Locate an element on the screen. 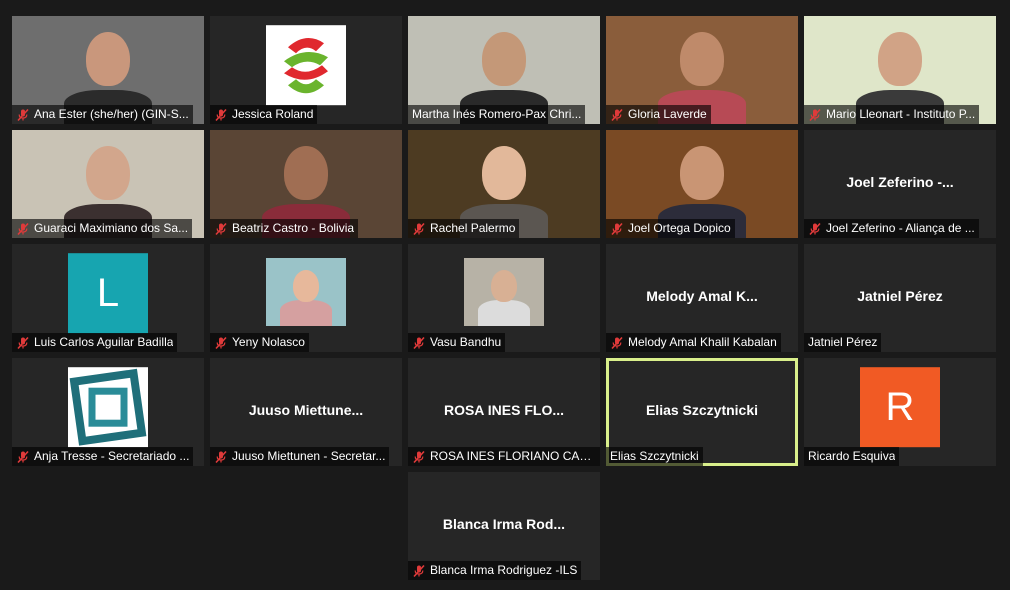 This screenshot has width=1010, height=590. participant-name: Luis Carlos Aguilar Badilla is located at coordinates (104, 342).